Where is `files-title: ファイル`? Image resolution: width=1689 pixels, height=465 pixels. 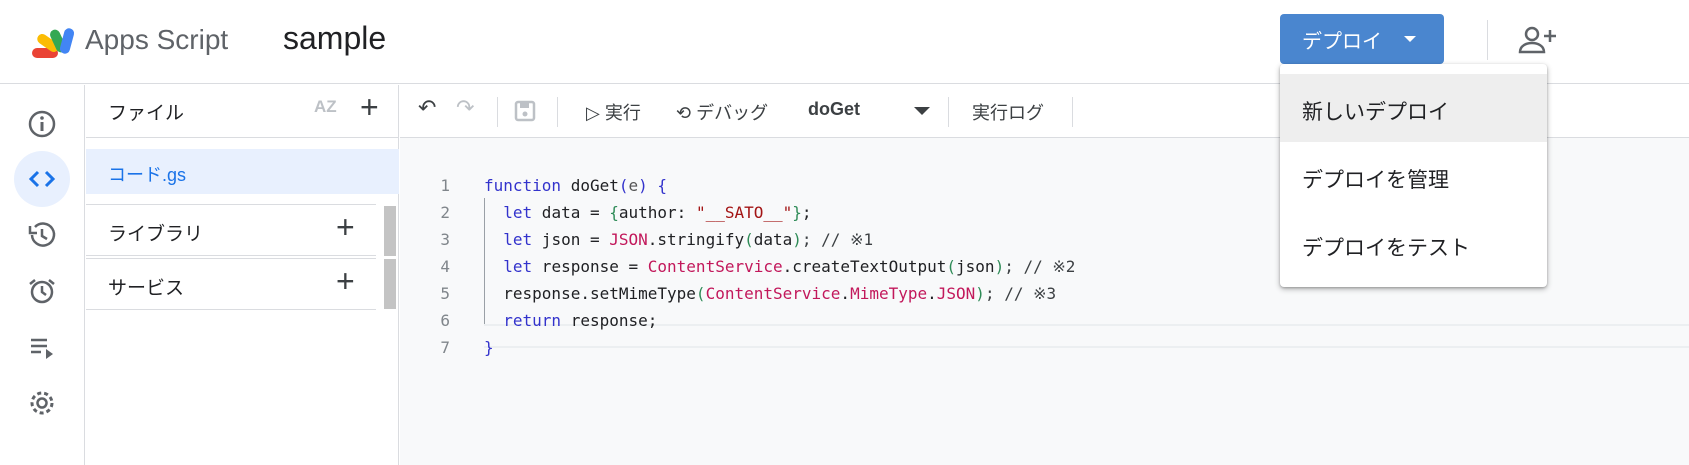 files-title: ファイル is located at coordinates (146, 113).